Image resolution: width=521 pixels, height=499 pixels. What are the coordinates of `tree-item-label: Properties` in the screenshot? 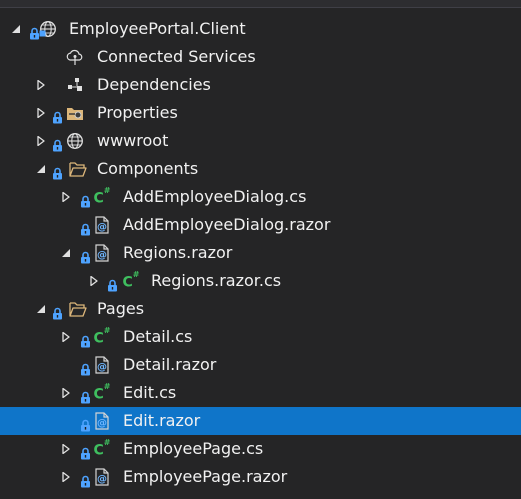 It's located at (137, 112).